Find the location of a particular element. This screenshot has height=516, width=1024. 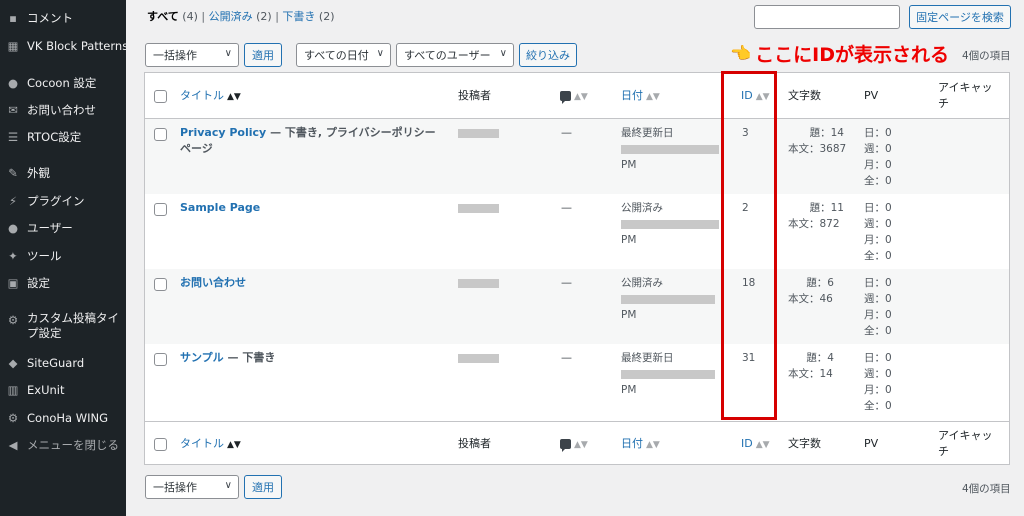

sidebar-item-custom-post-types: ⚙ カスタム投稿タイプ設定 is located at coordinates (63, 329).